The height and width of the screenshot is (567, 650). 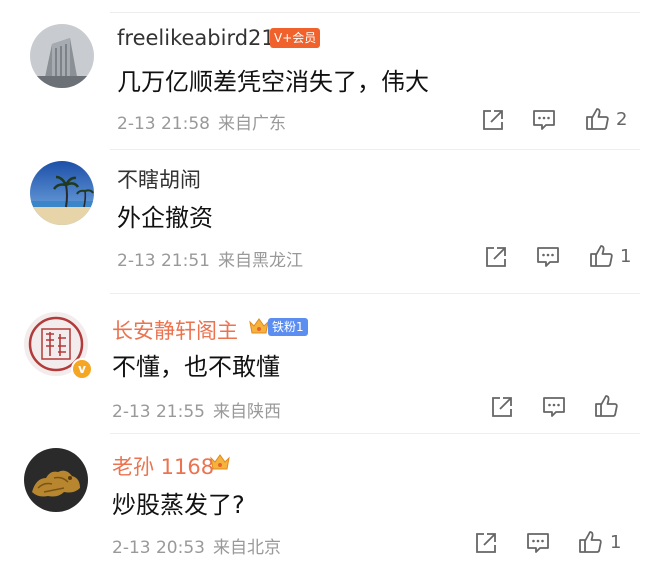 What do you see at coordinates (159, 179) in the screenshot?
I see `username: 不瞎胡闹` at bounding box center [159, 179].